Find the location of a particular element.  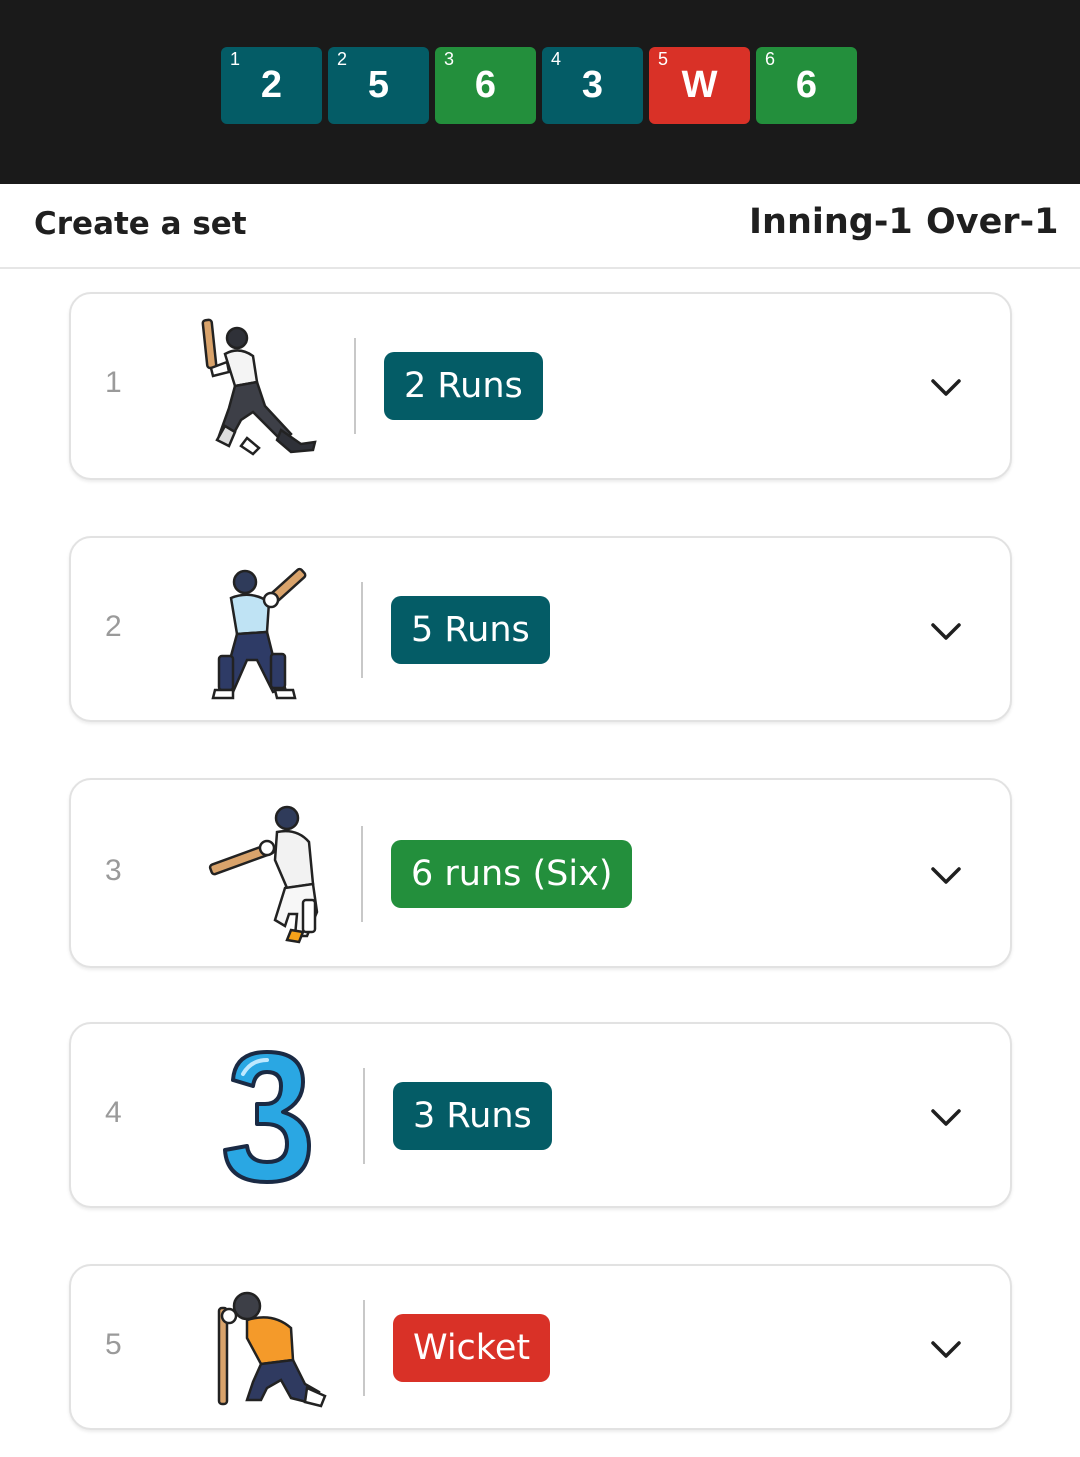

delivery-card: 4 3 Runs is located at coordinates (540, 1115).